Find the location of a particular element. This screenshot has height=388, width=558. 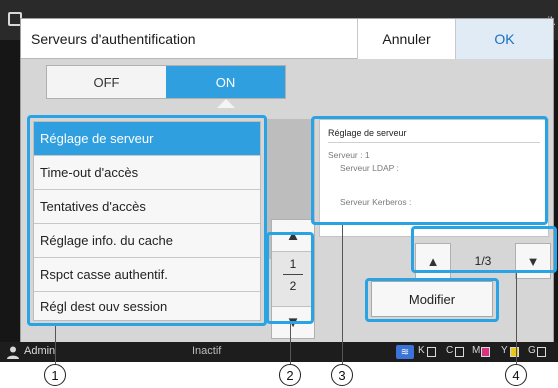

toner-label-k: K is located at coordinates (421, 350).